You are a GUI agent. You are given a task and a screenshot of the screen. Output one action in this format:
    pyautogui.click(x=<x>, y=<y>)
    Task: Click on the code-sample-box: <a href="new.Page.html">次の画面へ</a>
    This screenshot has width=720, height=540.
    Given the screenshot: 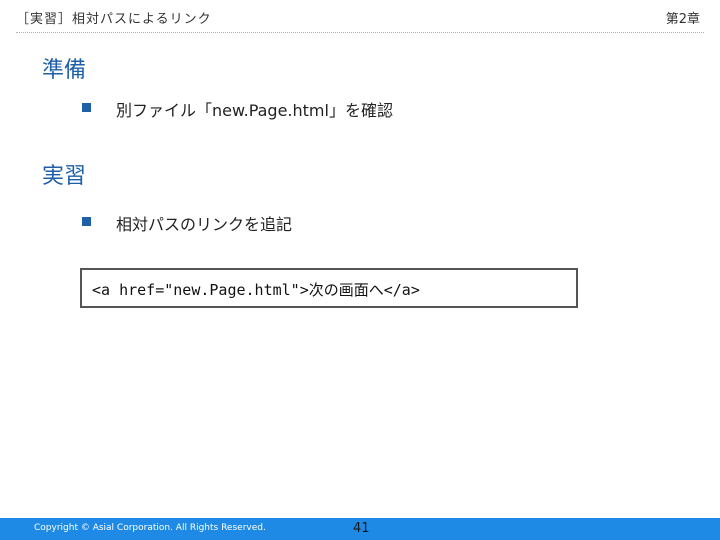 What is the action you would take?
    pyautogui.click(x=329, y=288)
    